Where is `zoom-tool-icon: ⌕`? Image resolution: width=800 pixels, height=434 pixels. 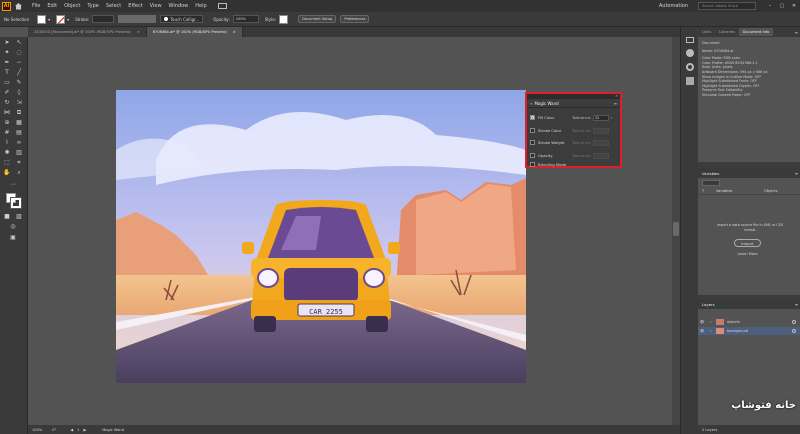
zoom-tool-icon: ⌕ is located at coordinates (19, 172).